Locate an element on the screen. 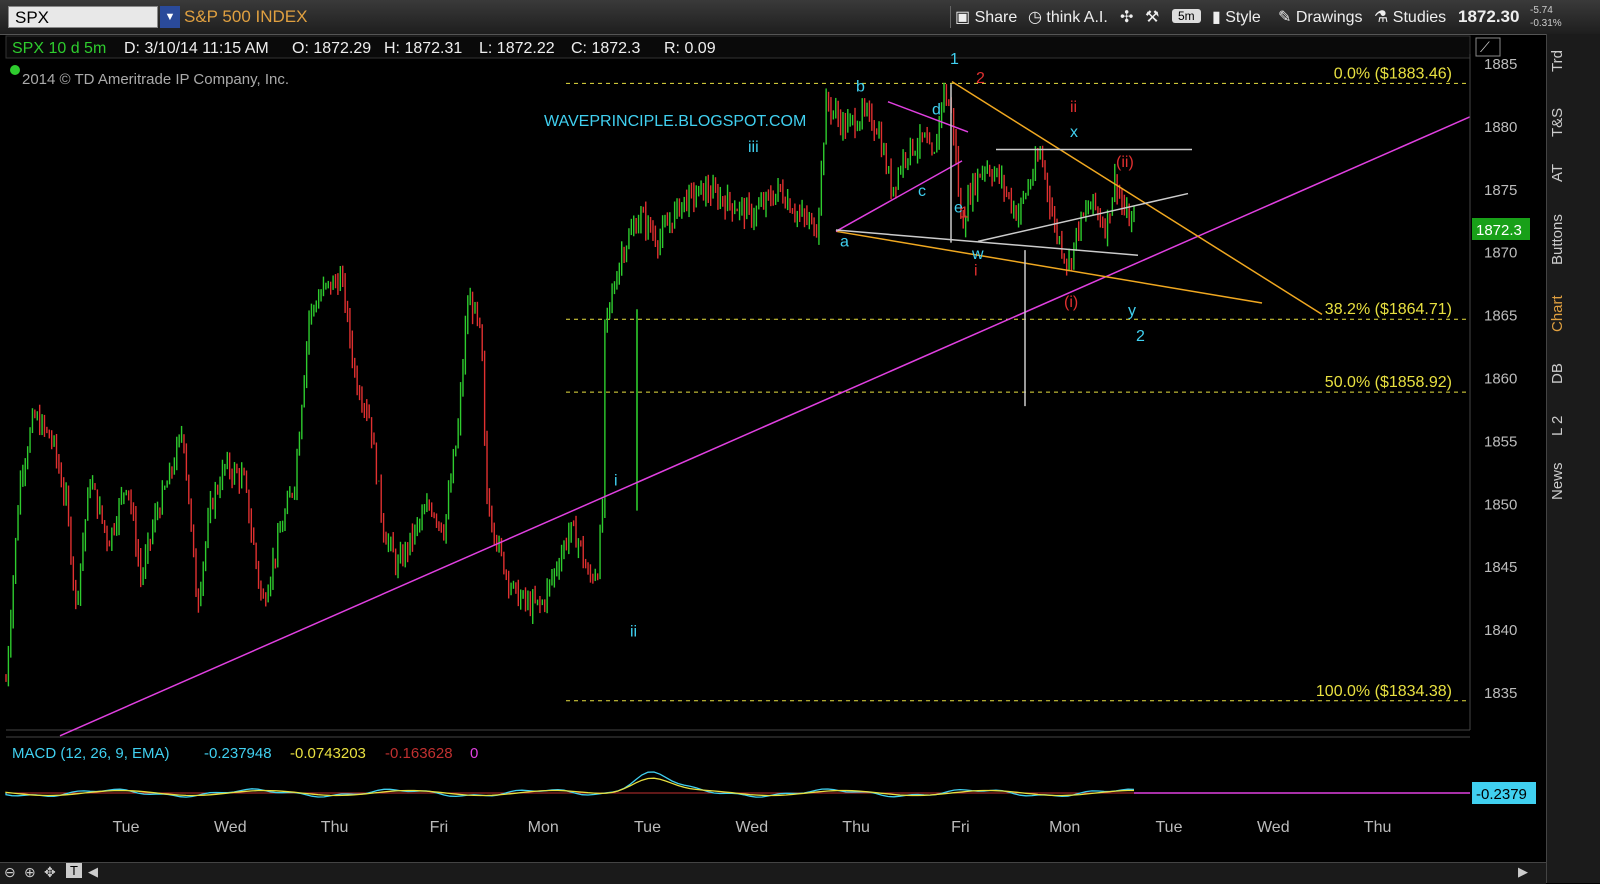 The width and height of the screenshot is (1600, 884). share-icon: ▣ is located at coordinates (965, 17).